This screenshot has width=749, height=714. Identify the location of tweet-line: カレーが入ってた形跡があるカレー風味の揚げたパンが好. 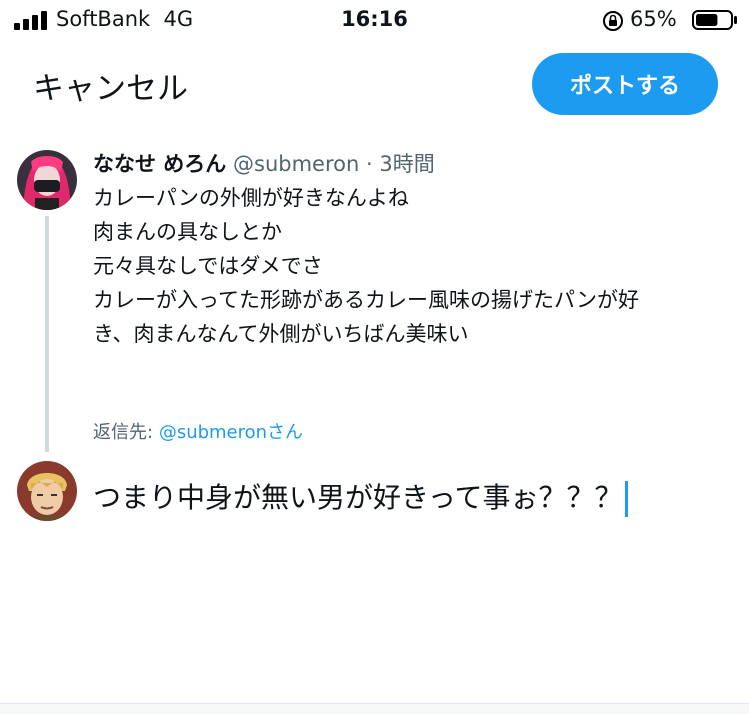
(366, 300).